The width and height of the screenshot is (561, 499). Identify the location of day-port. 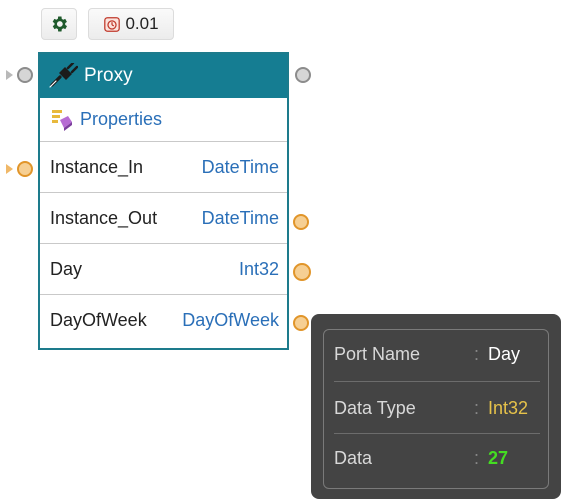
(302, 272).